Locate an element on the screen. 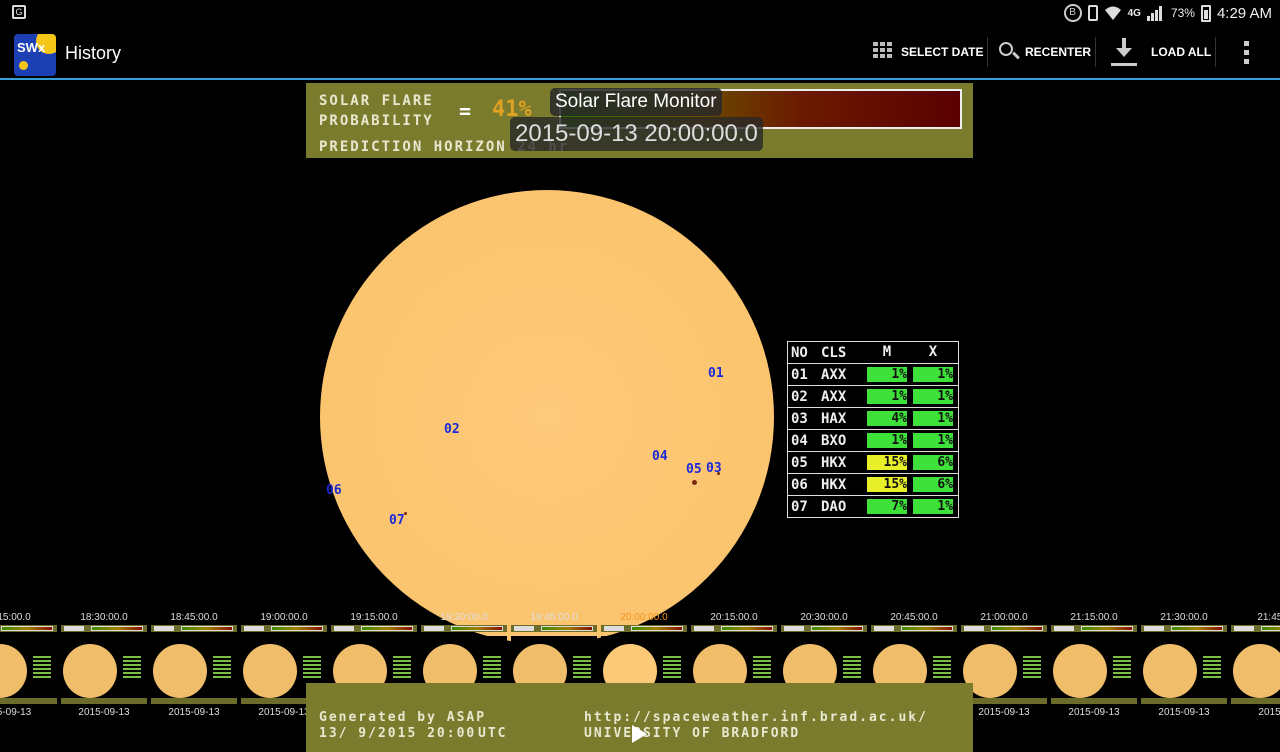  m-probability: 7% is located at coordinates (887, 506).